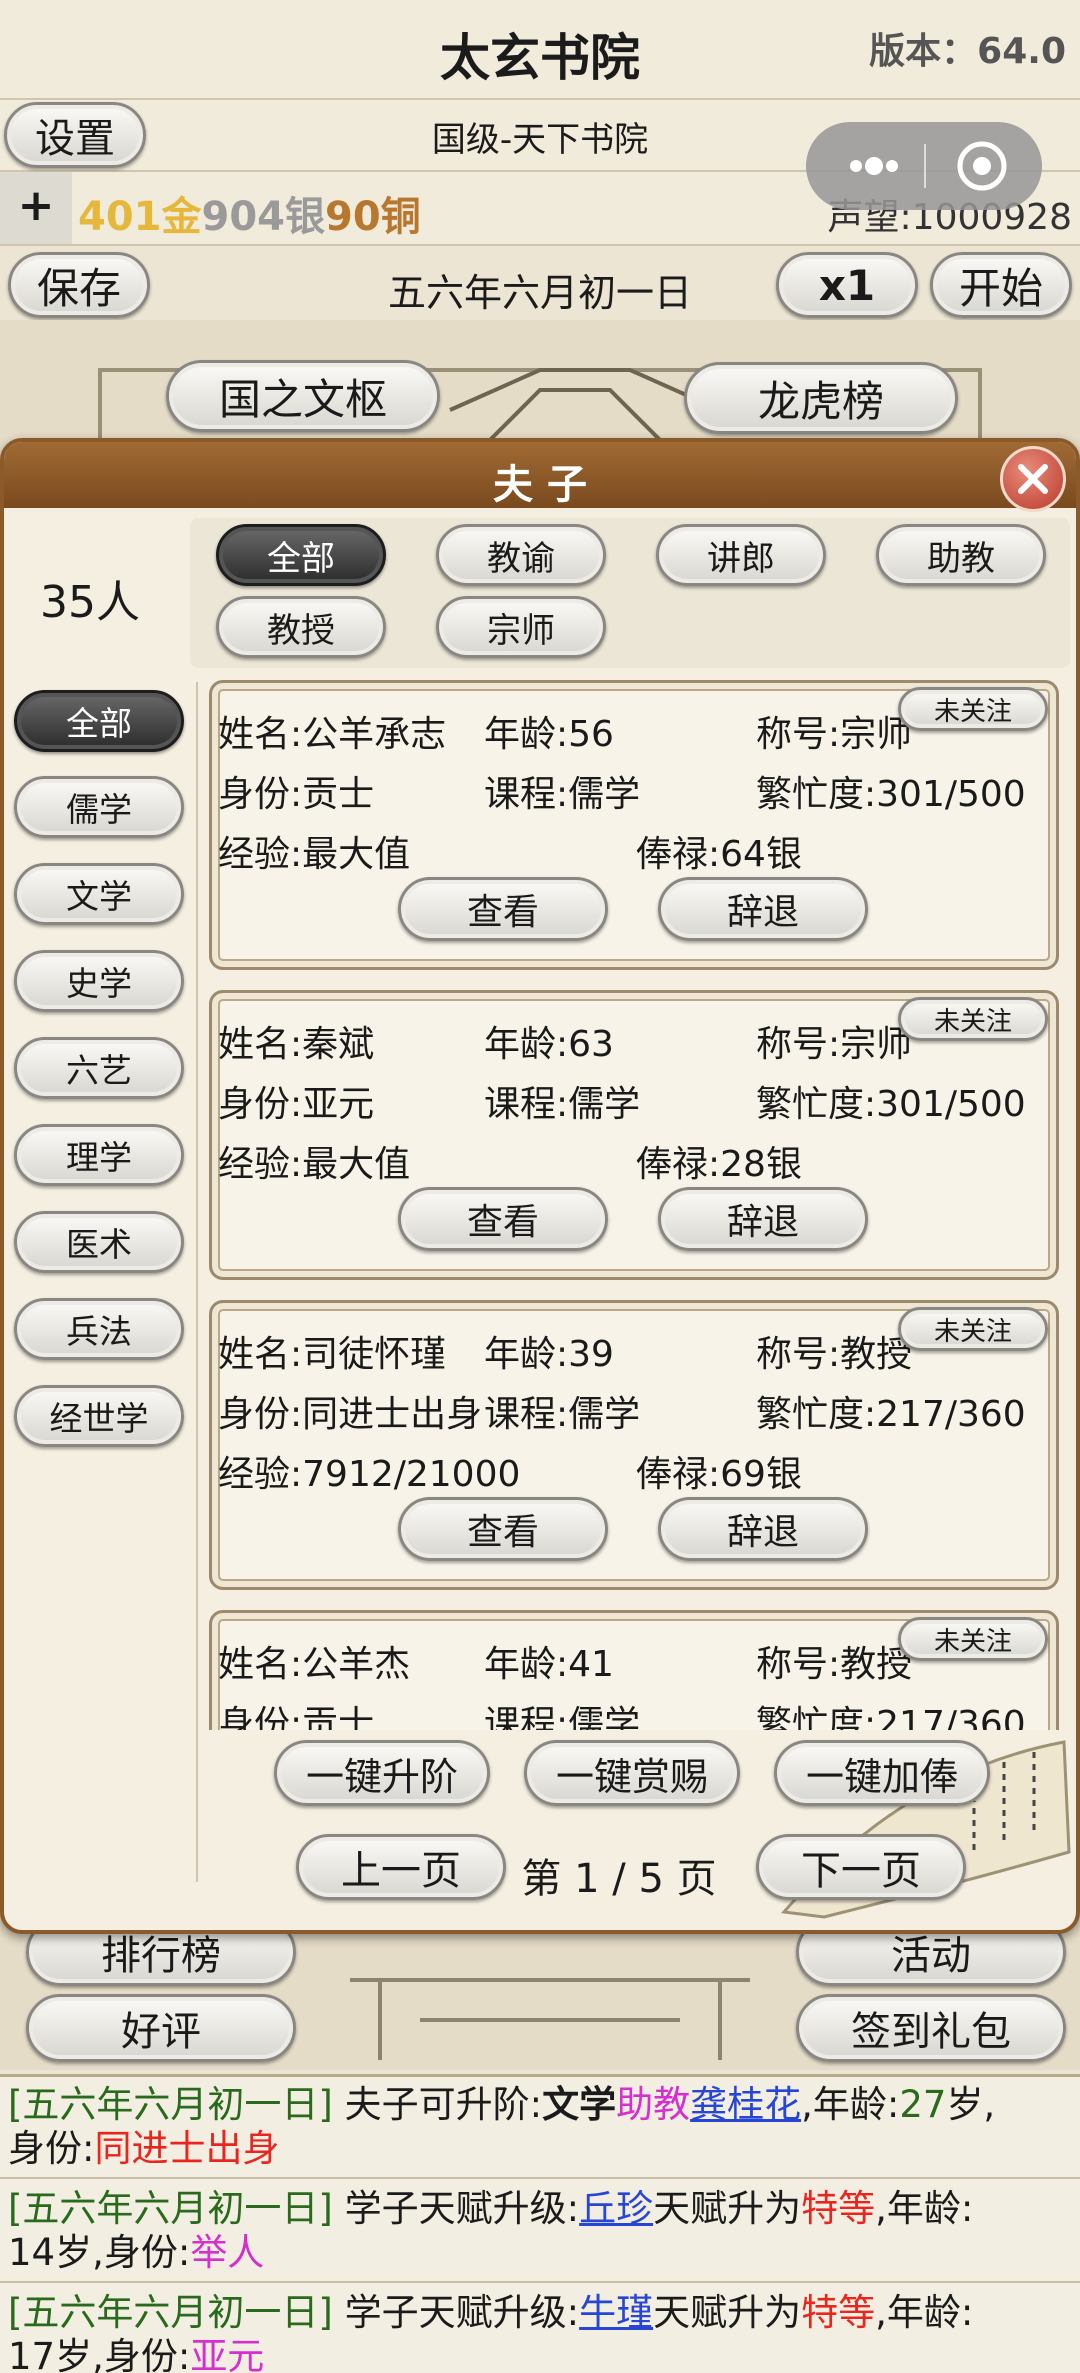 The image size is (1080, 2373). I want to click on teacher-status: 身份:亚元, so click(296, 1104).